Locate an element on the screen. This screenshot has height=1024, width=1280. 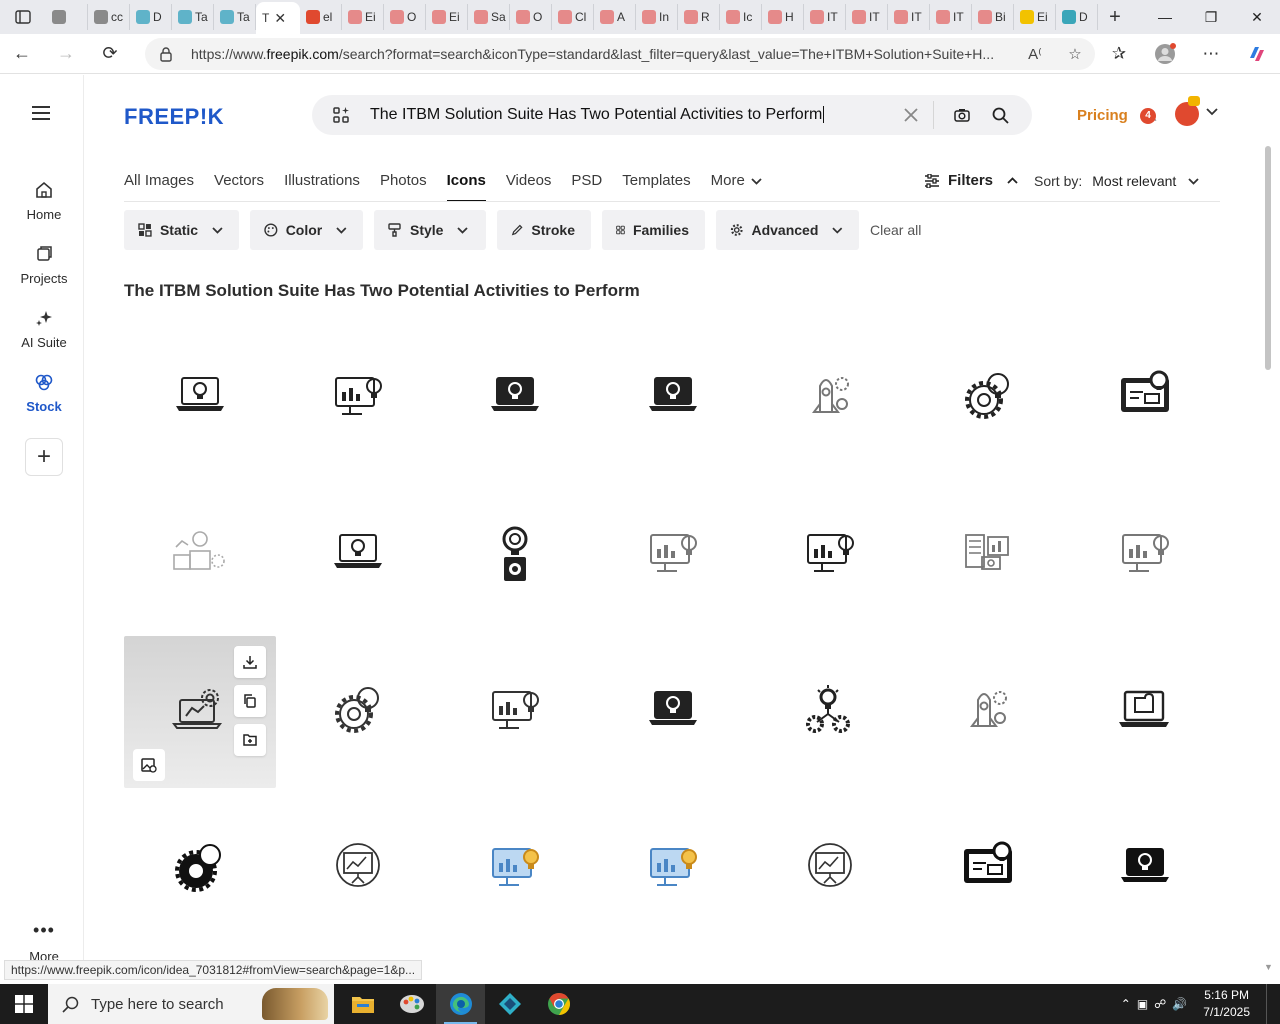
filters-toggle: Filters is located at coordinates (971, 180).